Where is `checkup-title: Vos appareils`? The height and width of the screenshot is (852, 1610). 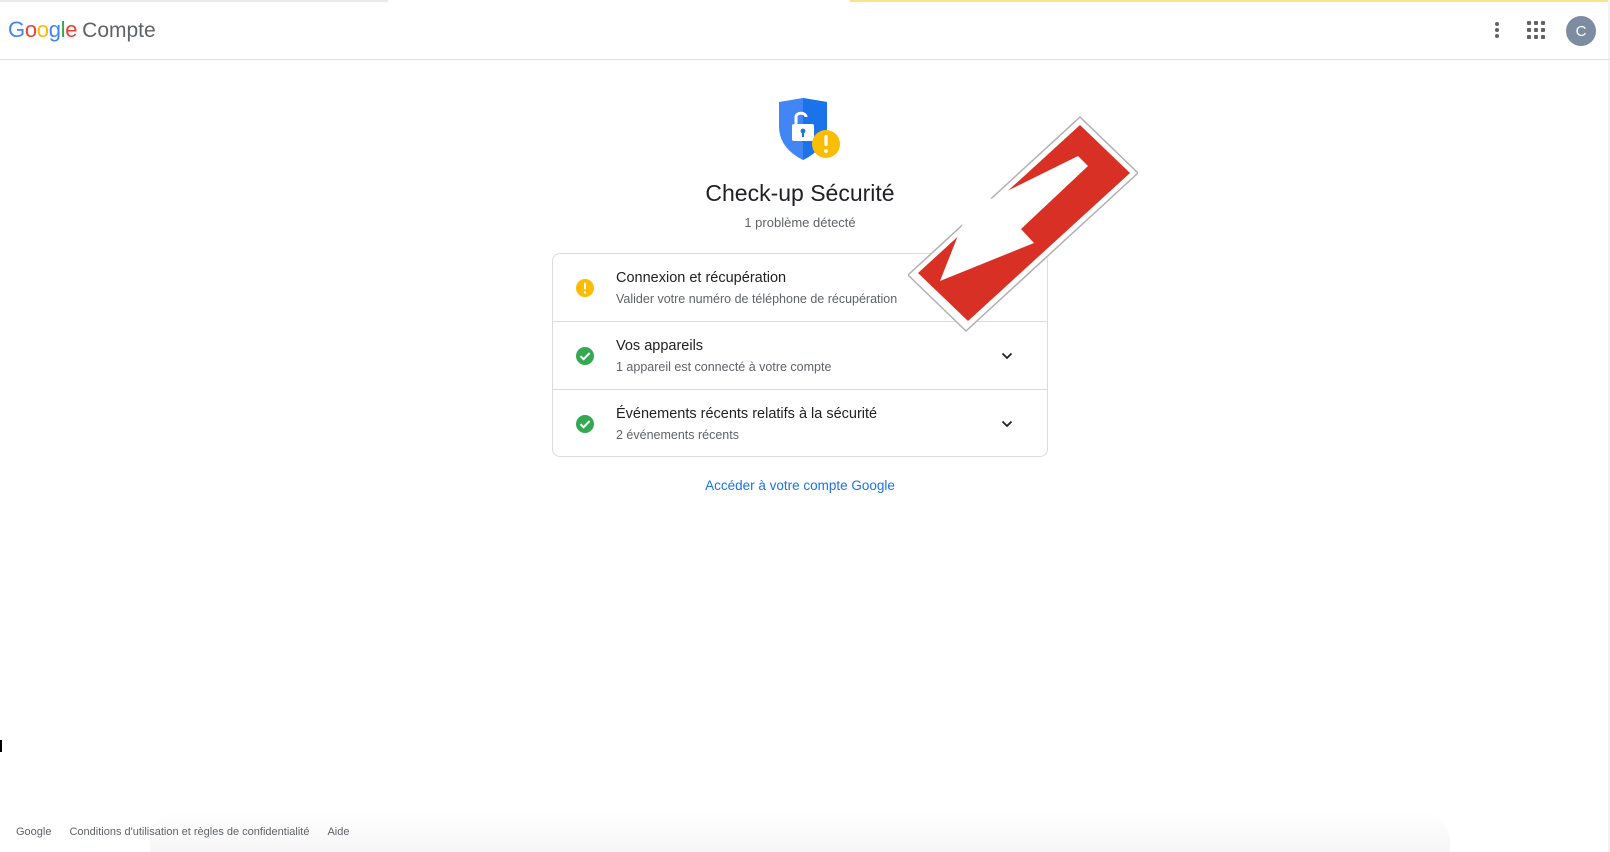
checkup-title: Vos appareils is located at coordinates (660, 346).